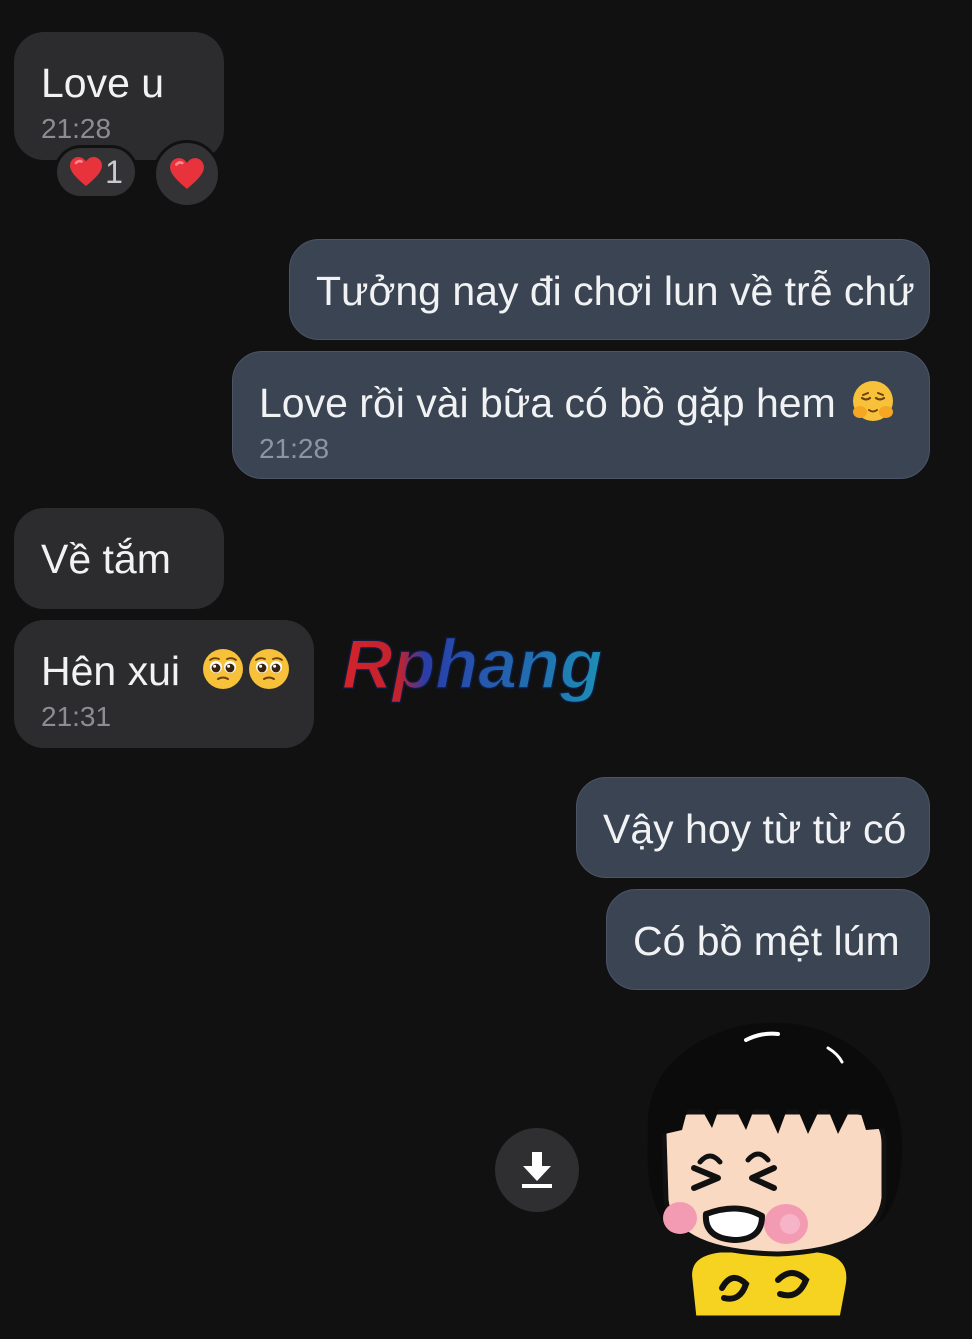 This screenshot has height=1339, width=972. I want to click on reaction-heart-count: 1, so click(96, 172).